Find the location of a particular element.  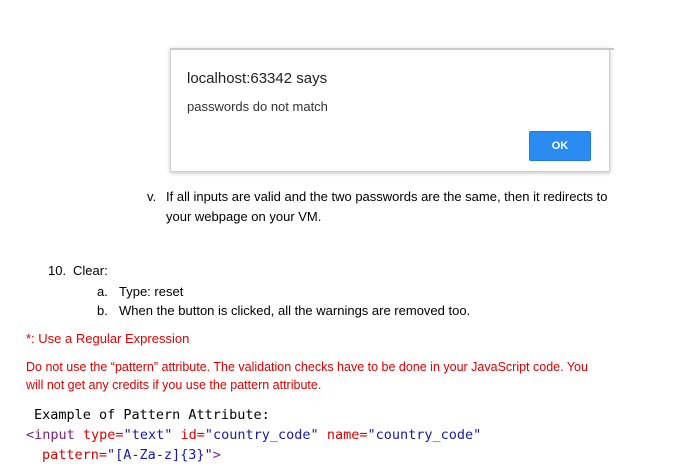

dialog-title: localhost:63342 says is located at coordinates (257, 78).